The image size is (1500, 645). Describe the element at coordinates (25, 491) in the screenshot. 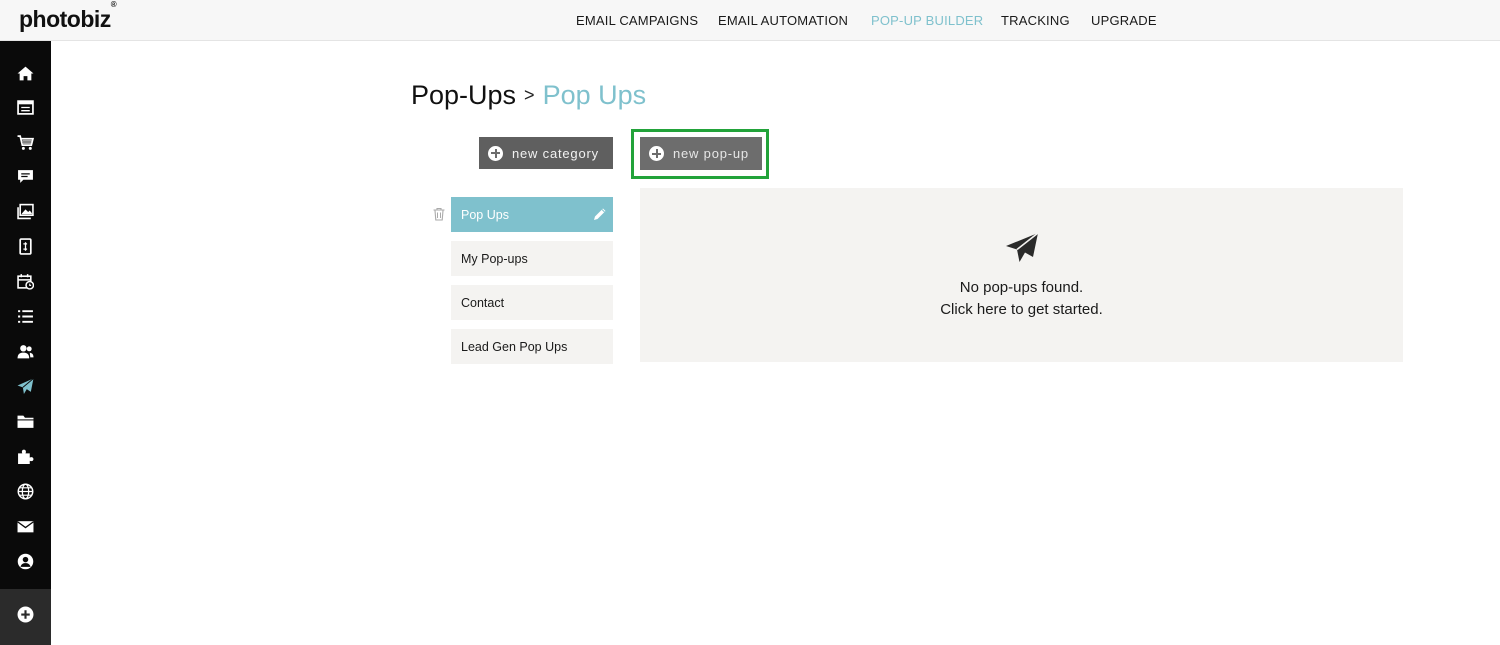

I see `globe-icon` at that location.